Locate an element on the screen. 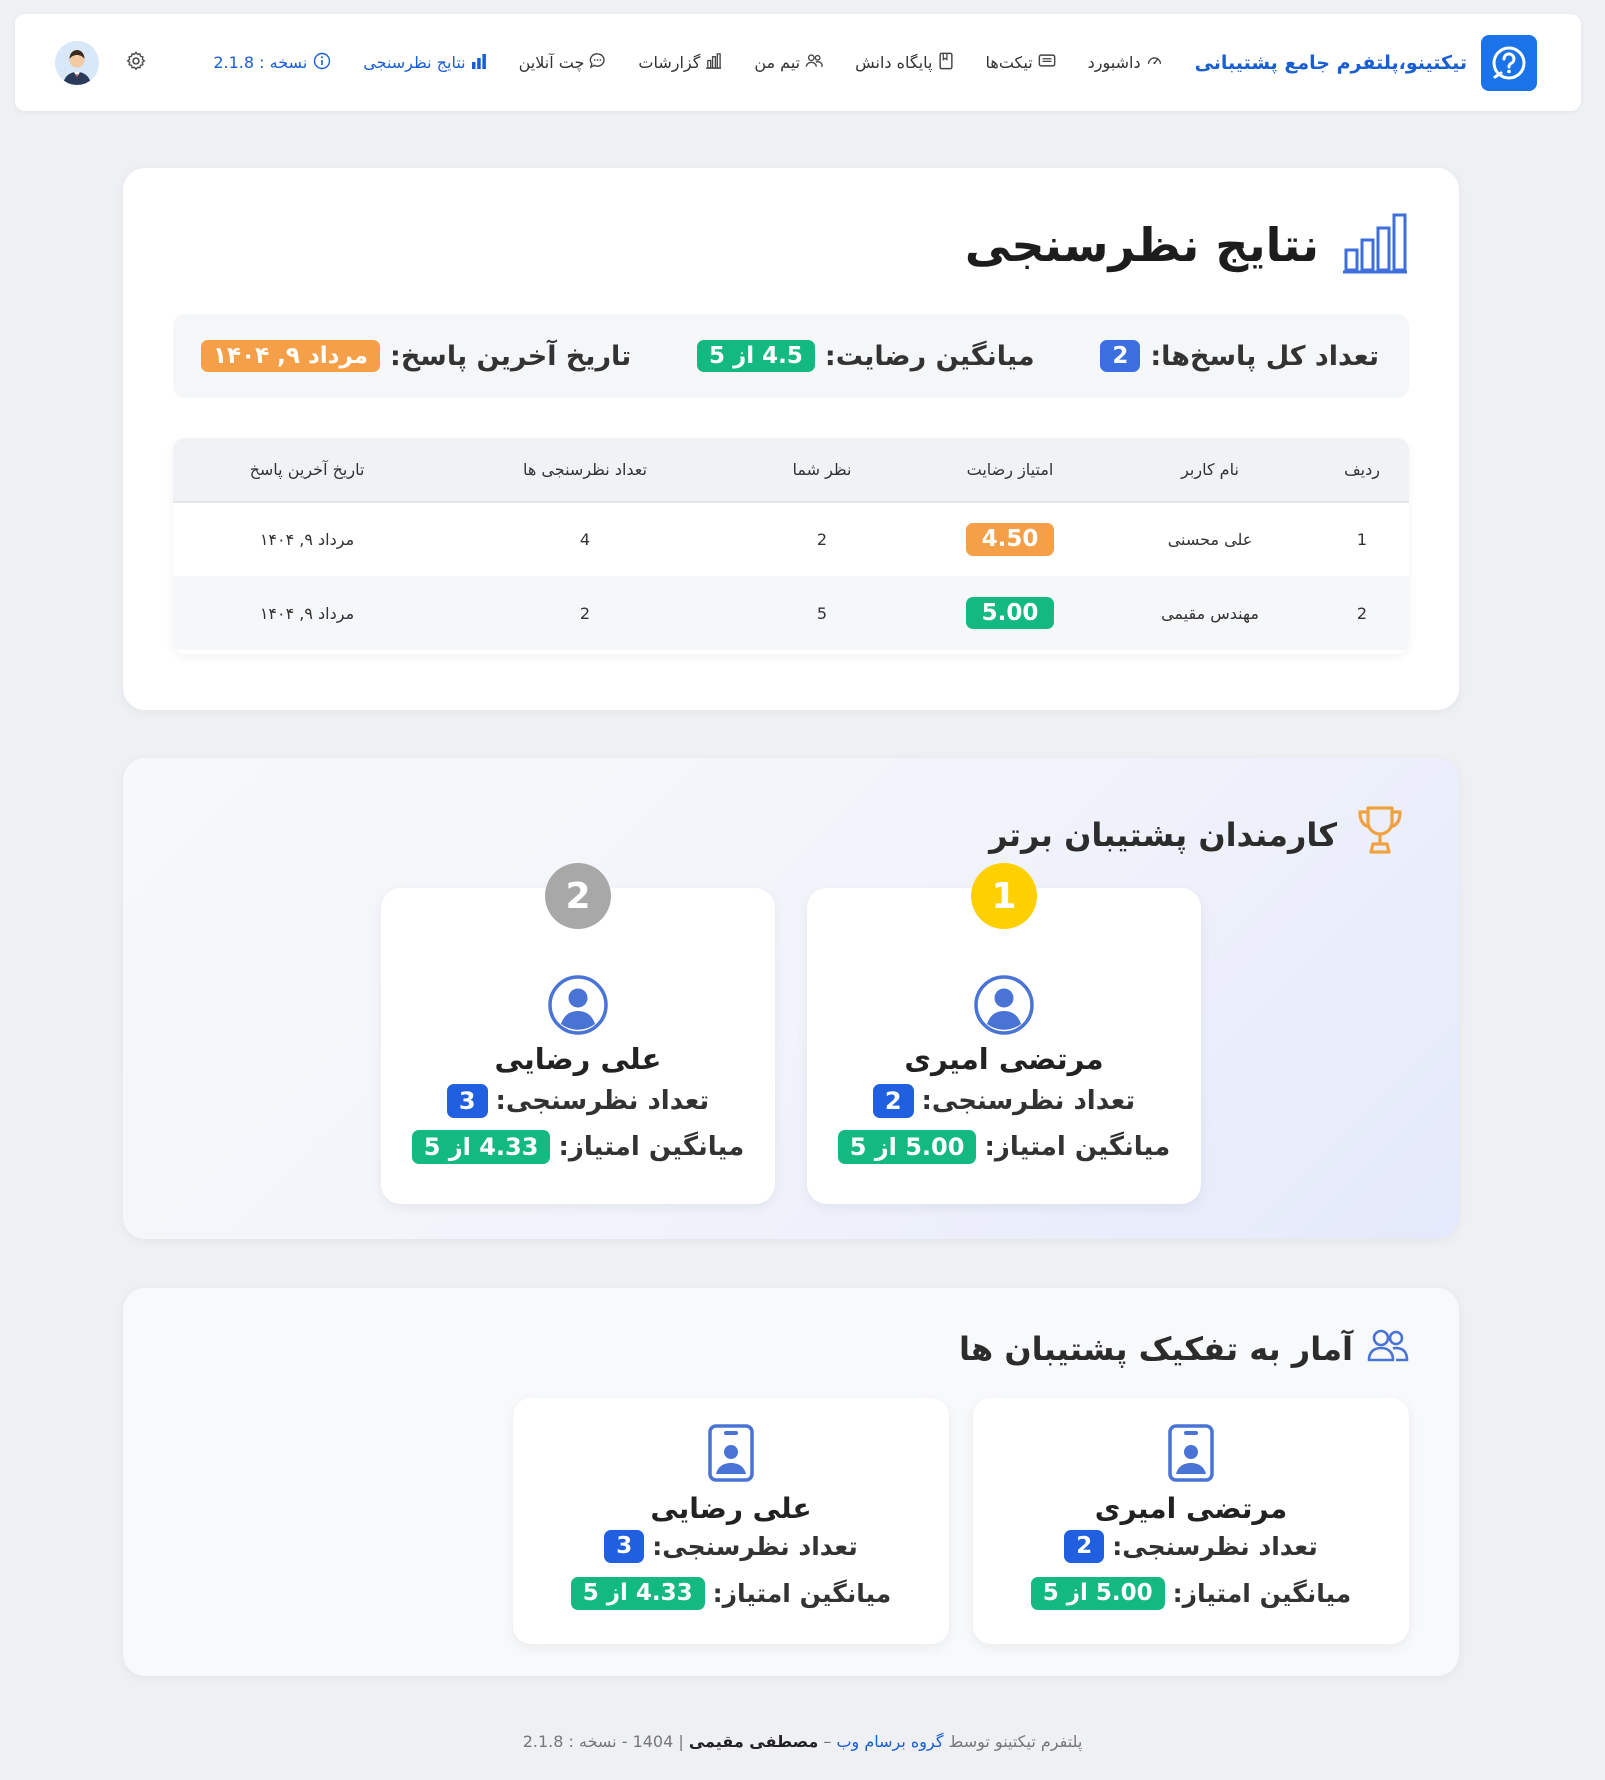 The height and width of the screenshot is (1780, 1605). stat-total-label: تعداد کل پاسخ‌ها: is located at coordinates (1264, 356).